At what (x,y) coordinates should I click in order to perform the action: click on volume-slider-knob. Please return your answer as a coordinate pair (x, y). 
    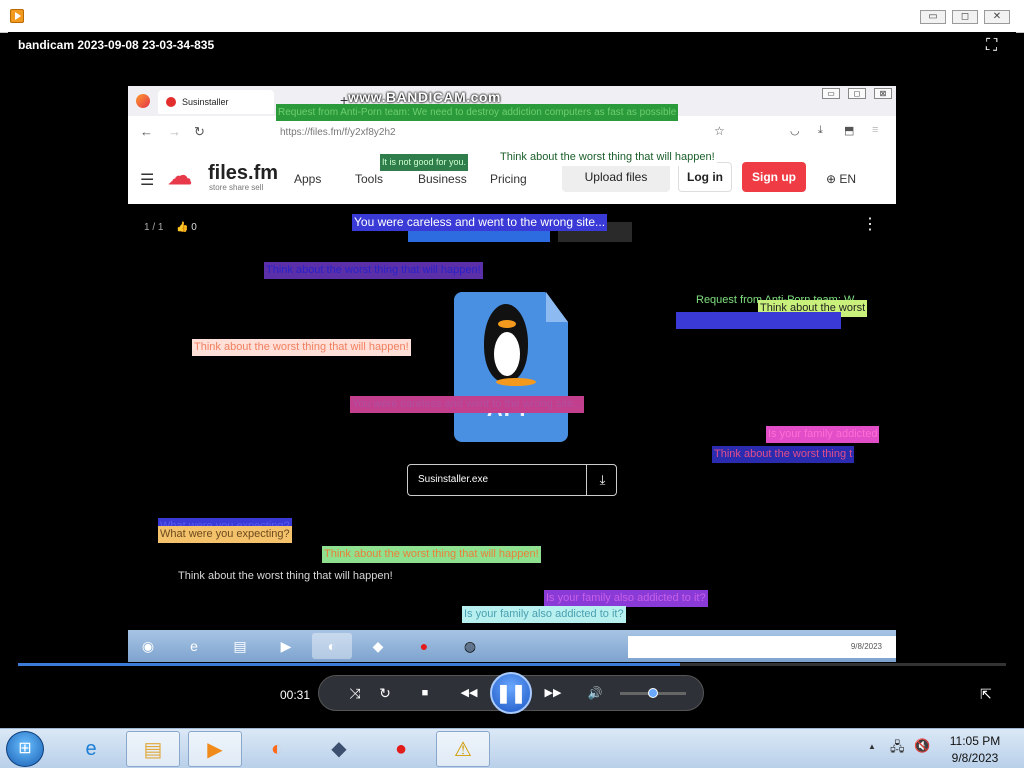
    Looking at the image, I should click on (653, 693).